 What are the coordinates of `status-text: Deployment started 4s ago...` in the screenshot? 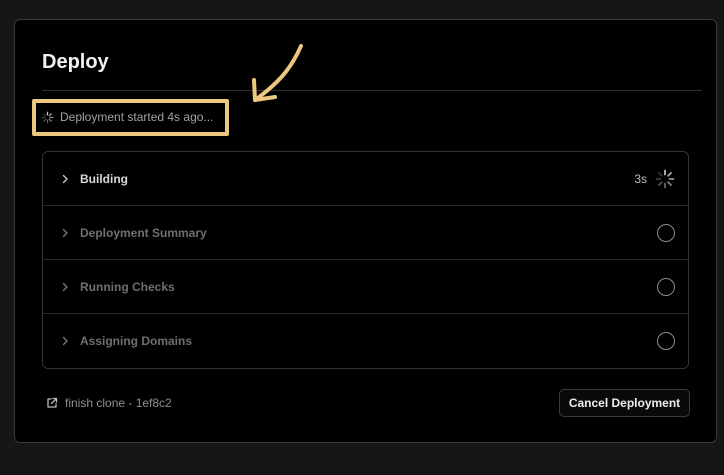 It's located at (137, 117).